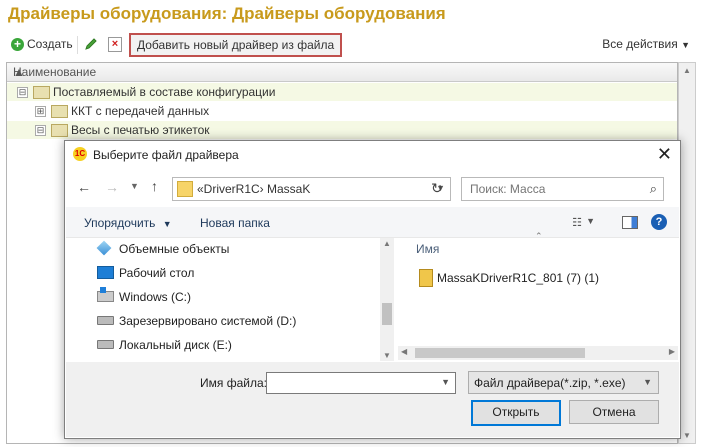 The image size is (702, 447). Describe the element at coordinates (166, 155) in the screenshot. I see `dialog-title: Выберите файл драйвера` at that location.